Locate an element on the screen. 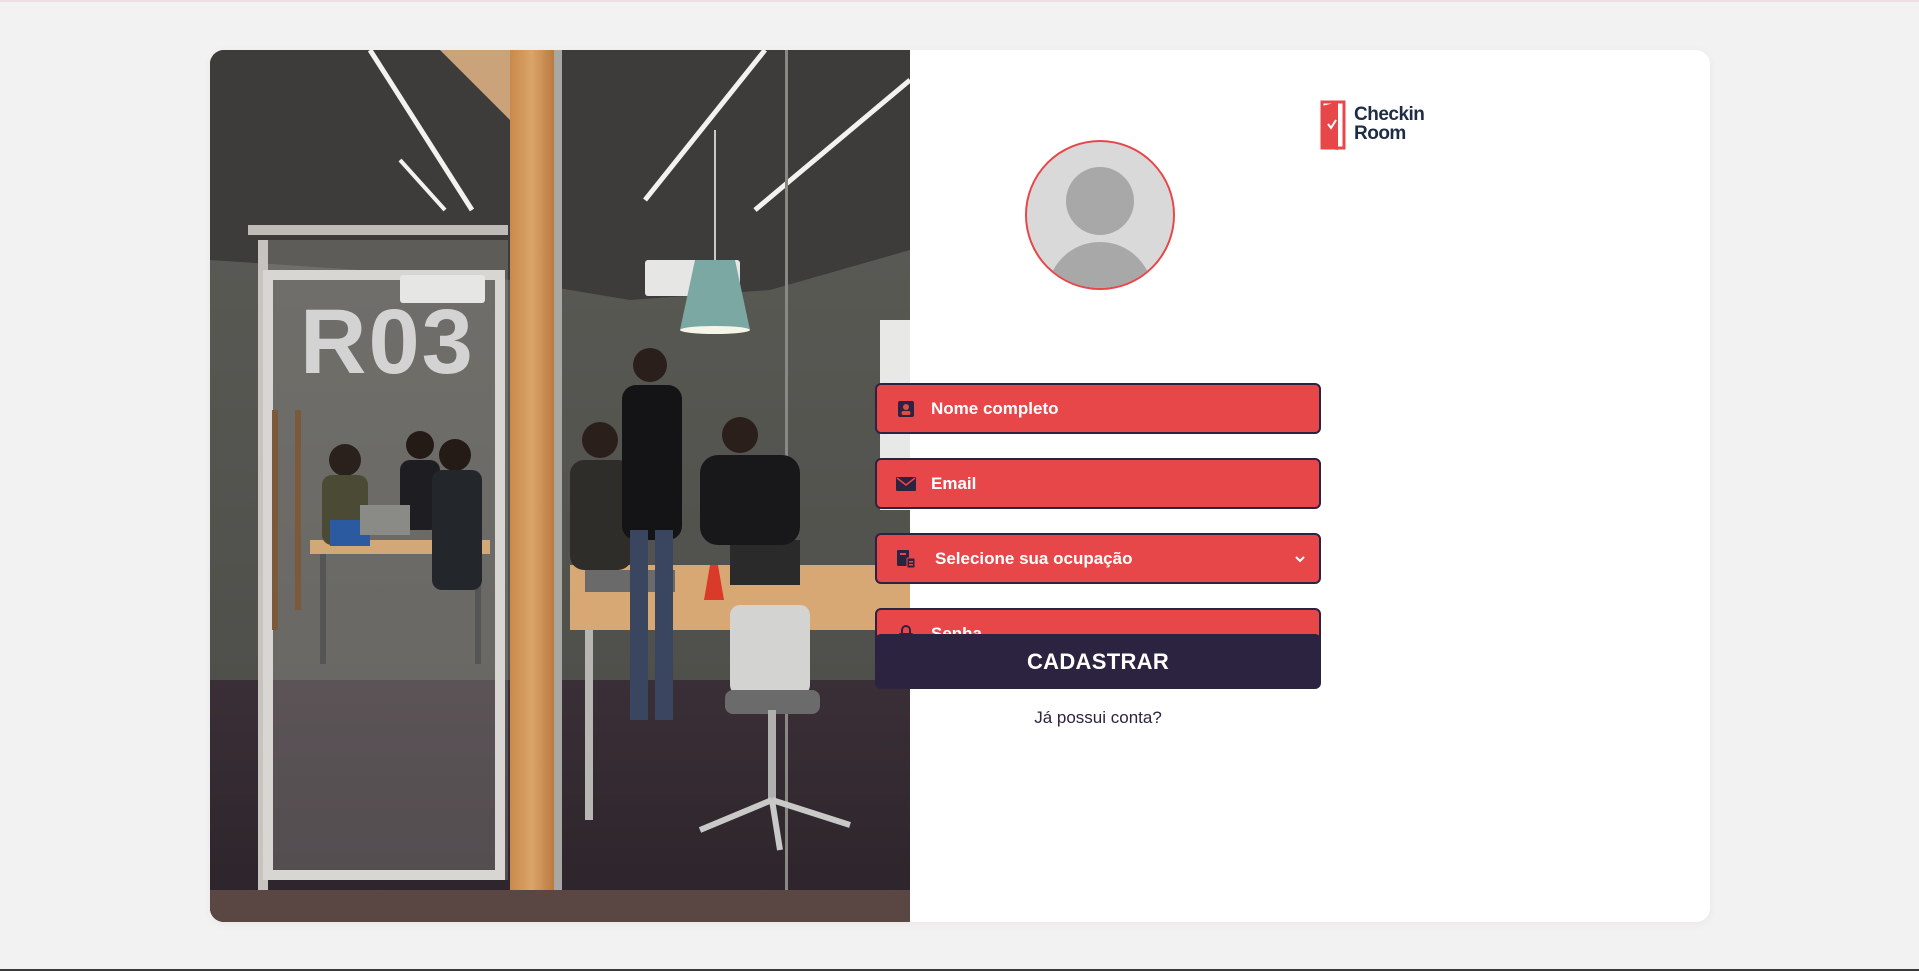 The height and width of the screenshot is (971, 1919). chevron-down-icon is located at coordinates (1300, 558).